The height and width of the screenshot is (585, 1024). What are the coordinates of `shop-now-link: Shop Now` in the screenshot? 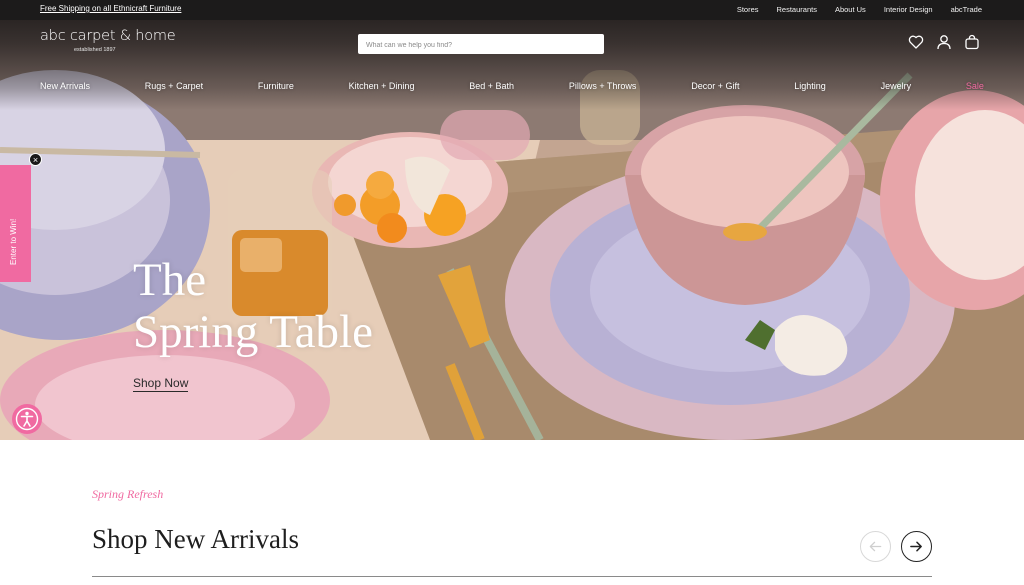 It's located at (161, 384).